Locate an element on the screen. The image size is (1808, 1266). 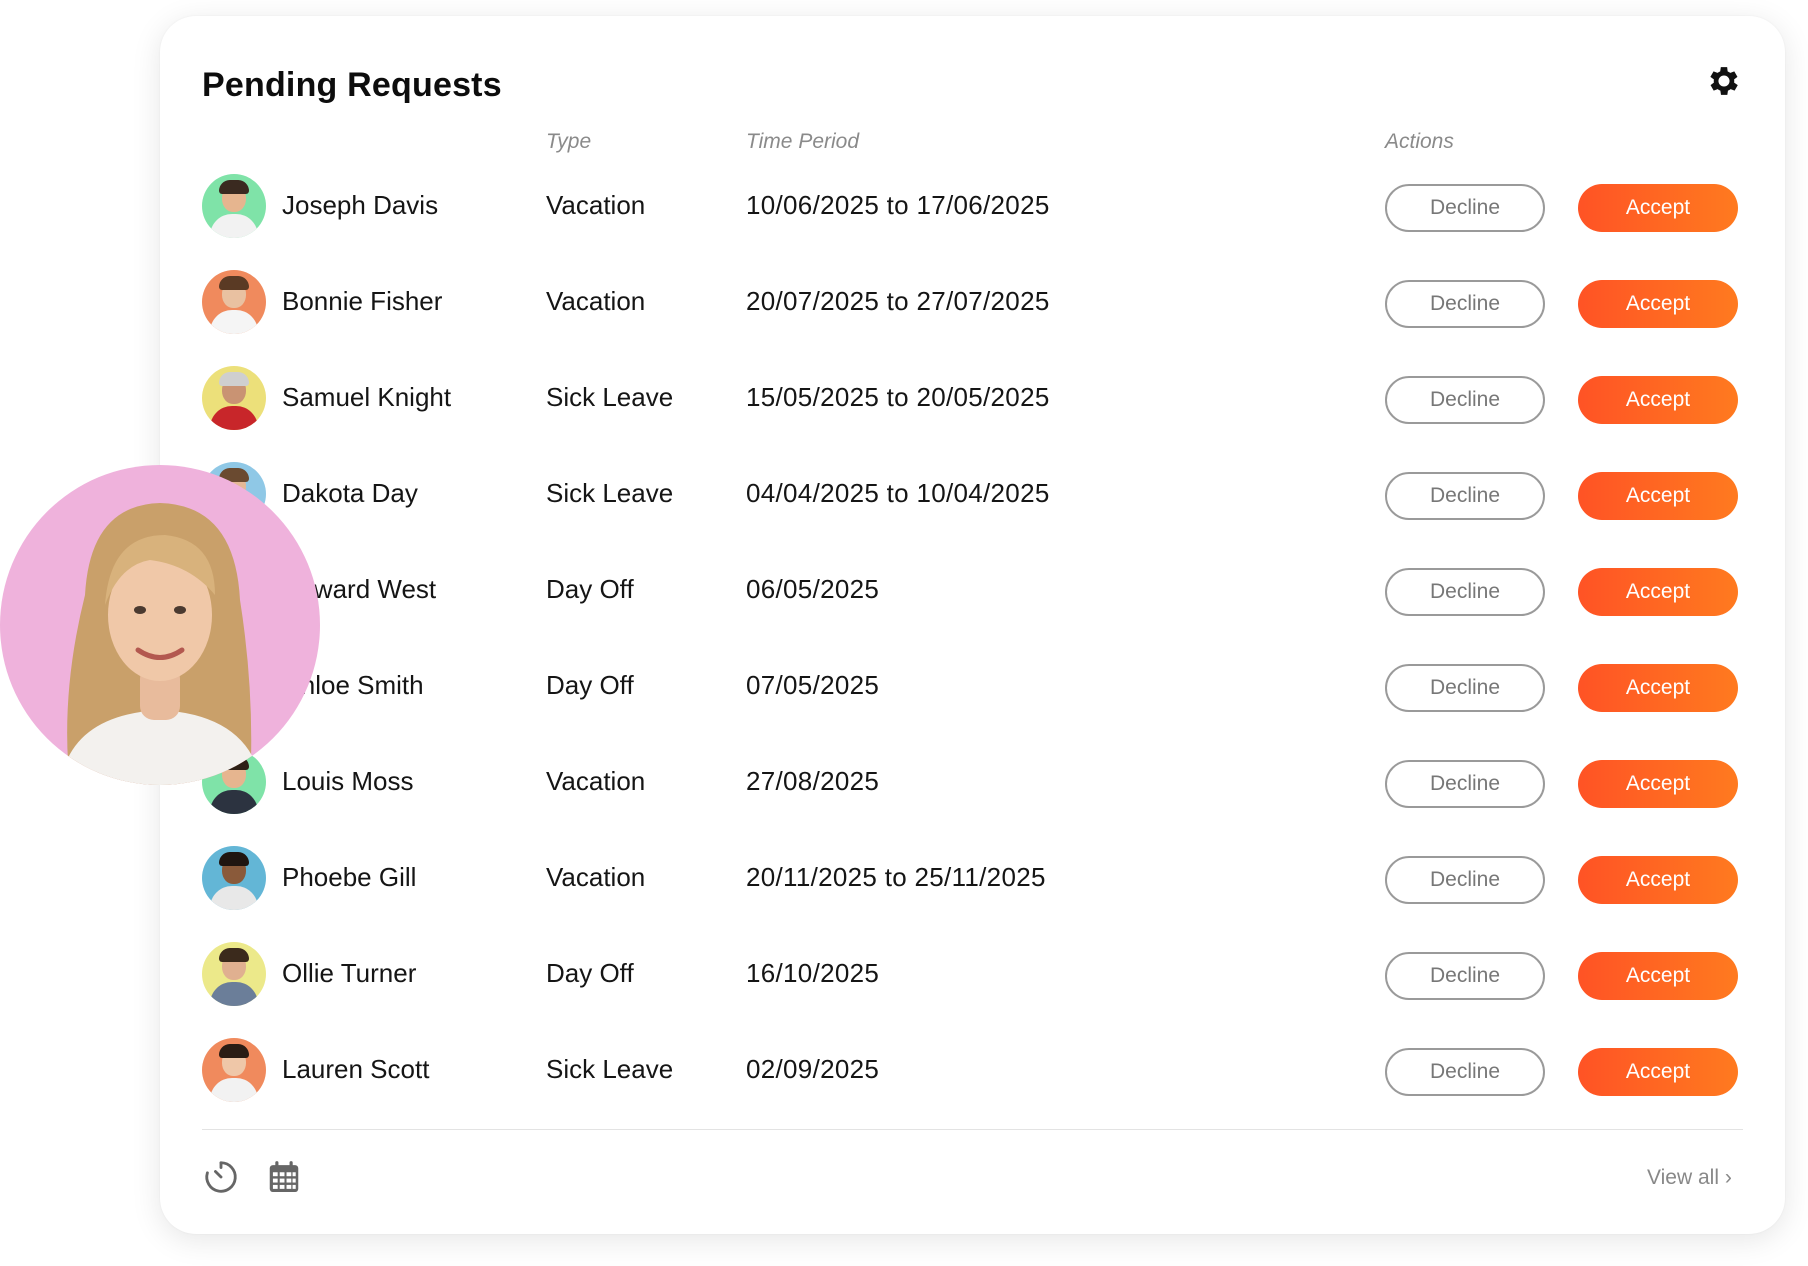
time-period: 15/05/2025 to 20/05/2025 is located at coordinates (898, 397).